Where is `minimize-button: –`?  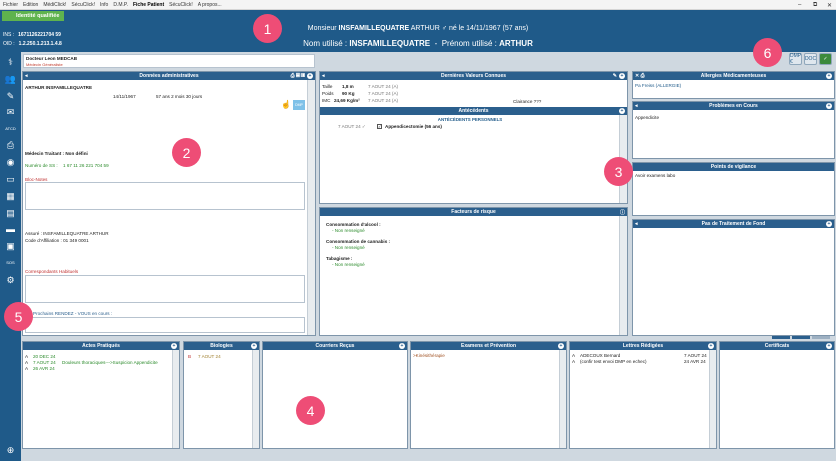
minimize-button: – is located at coordinates (799, 5).